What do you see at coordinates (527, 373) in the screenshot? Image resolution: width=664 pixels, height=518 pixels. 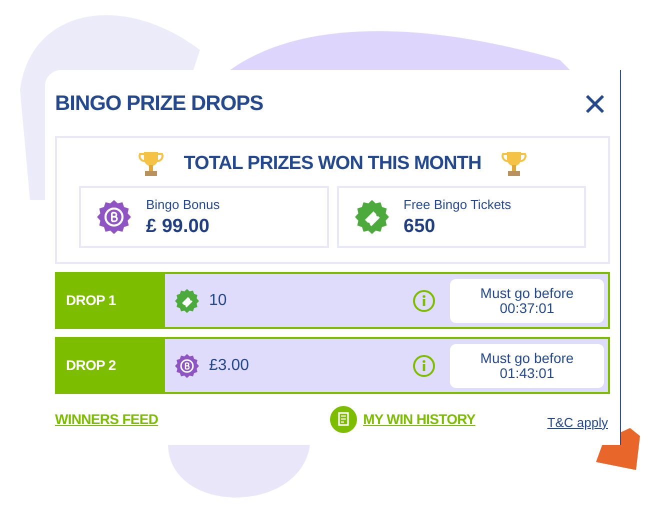 I see `deadline-time: 01:43:01` at bounding box center [527, 373].